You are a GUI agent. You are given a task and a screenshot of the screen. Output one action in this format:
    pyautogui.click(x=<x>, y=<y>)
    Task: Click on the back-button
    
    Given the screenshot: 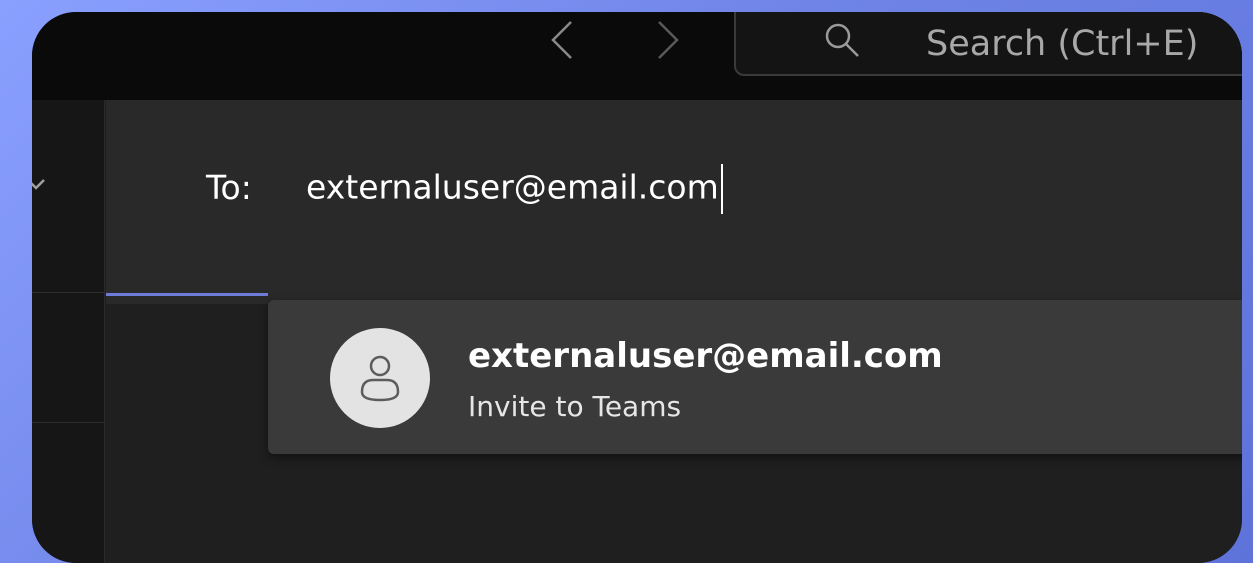 What is the action you would take?
    pyautogui.click(x=562, y=40)
    